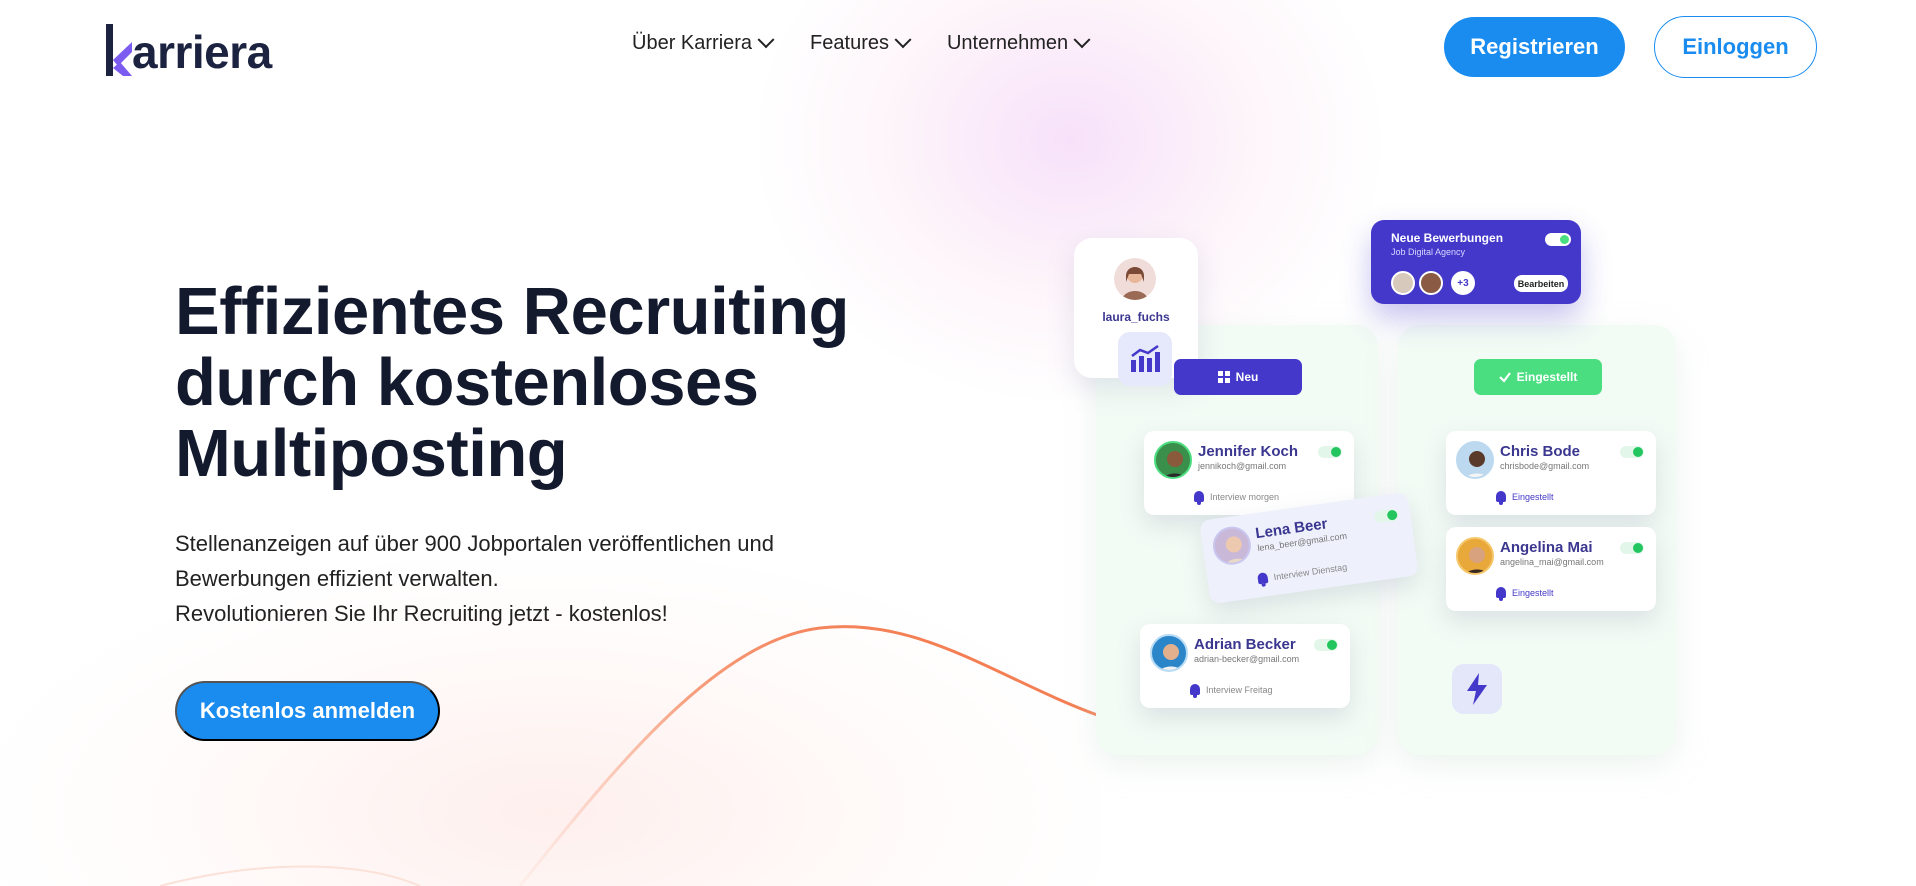 Image resolution: width=1916 pixels, height=886 pixels. Describe the element at coordinates (1239, 689) in the screenshot. I see `candidate-status-text: Interview Freitag` at that location.